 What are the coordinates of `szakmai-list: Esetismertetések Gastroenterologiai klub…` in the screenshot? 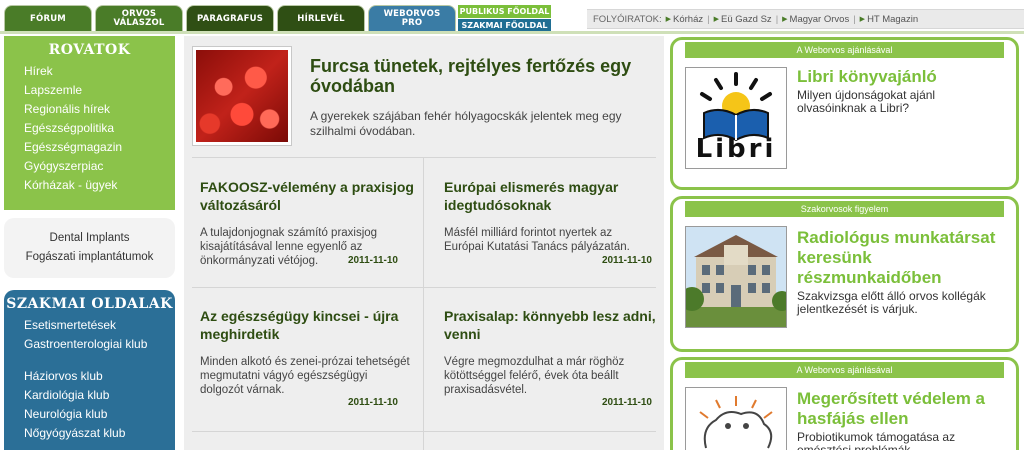 It's located at (89, 379).